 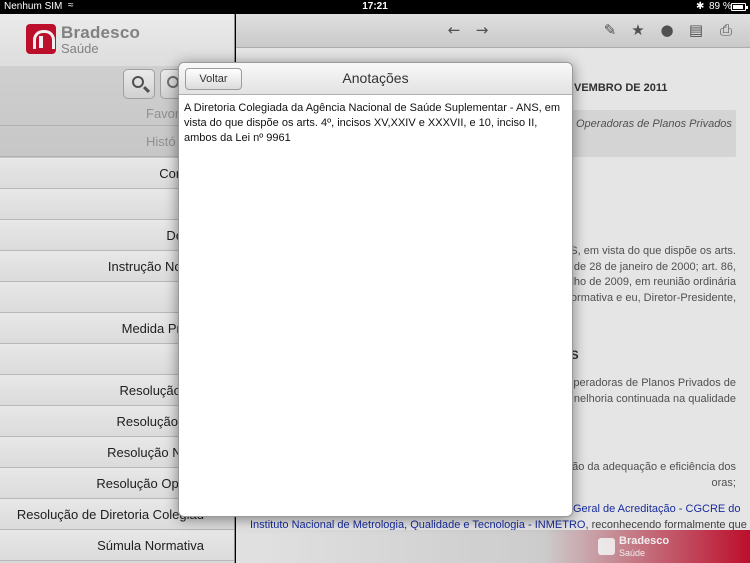 What do you see at coordinates (720, 6) in the screenshot?
I see `battery-percent: 89 %` at bounding box center [720, 6].